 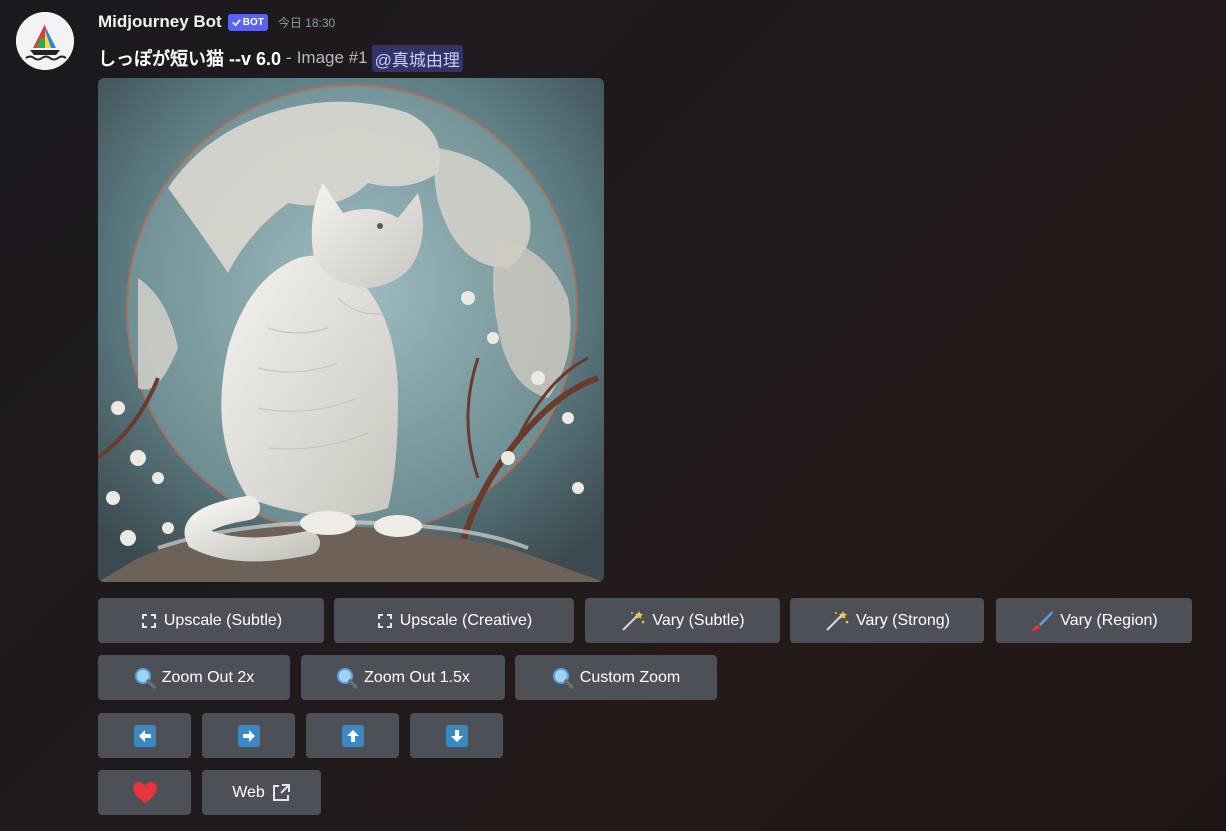 What do you see at coordinates (253, 22) in the screenshot?
I see `bot-badge-label: BOT` at bounding box center [253, 22].